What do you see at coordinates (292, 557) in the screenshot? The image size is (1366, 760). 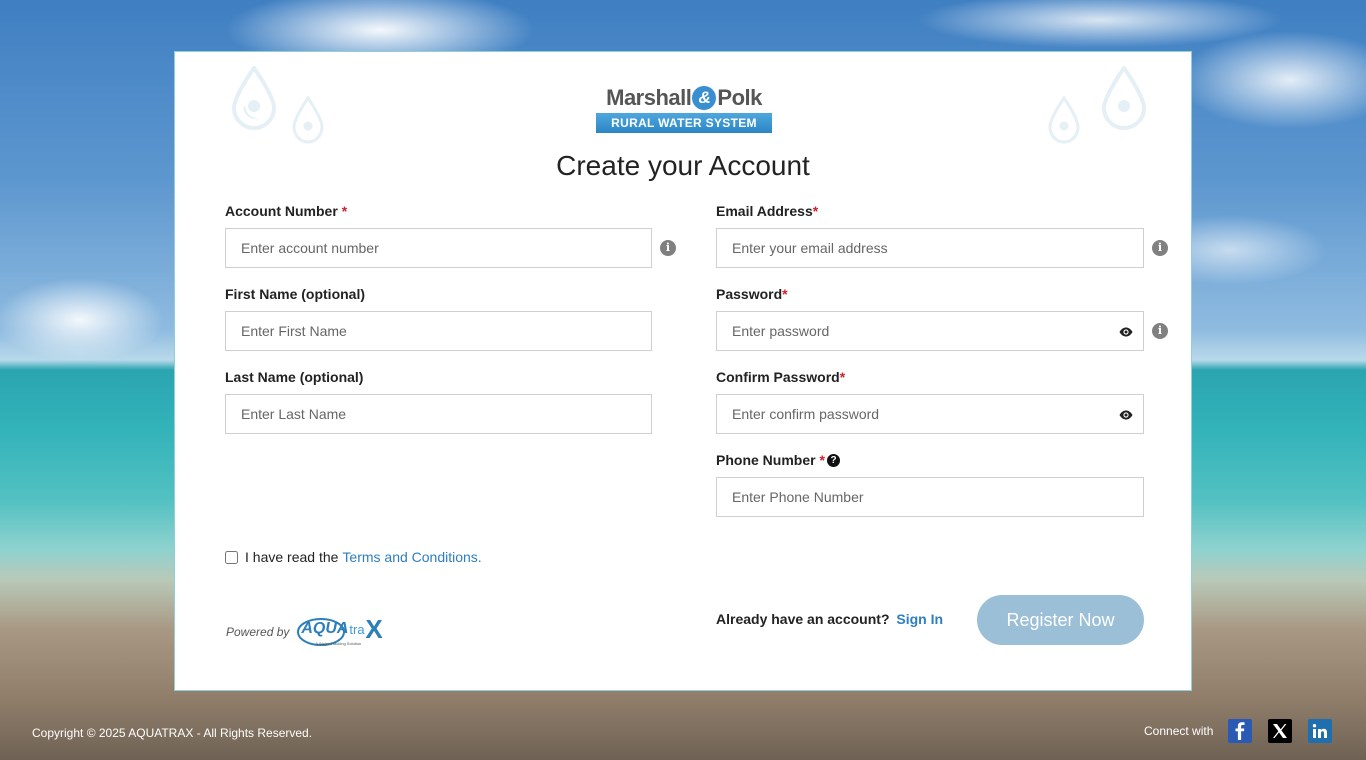 I see `terms-text: I have read the` at bounding box center [292, 557].